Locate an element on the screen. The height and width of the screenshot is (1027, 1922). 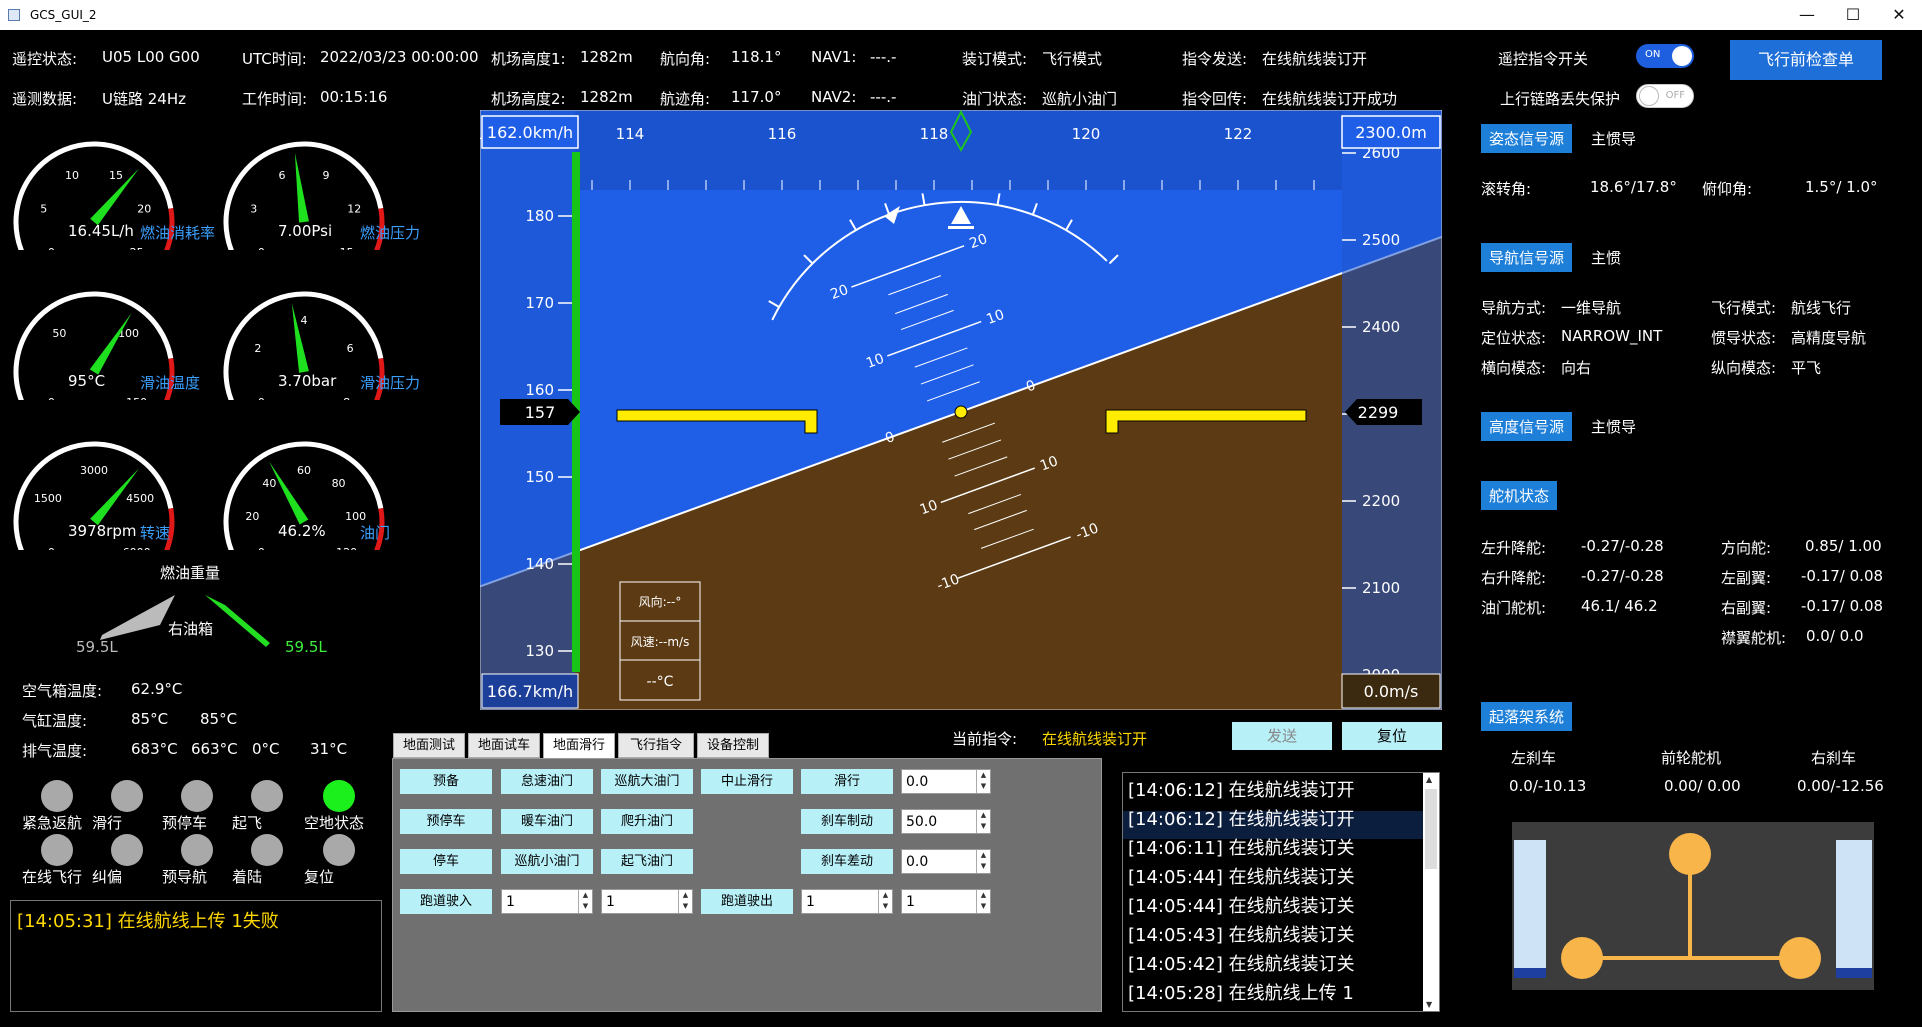
reset-button: 复位 is located at coordinates (1392, 736).